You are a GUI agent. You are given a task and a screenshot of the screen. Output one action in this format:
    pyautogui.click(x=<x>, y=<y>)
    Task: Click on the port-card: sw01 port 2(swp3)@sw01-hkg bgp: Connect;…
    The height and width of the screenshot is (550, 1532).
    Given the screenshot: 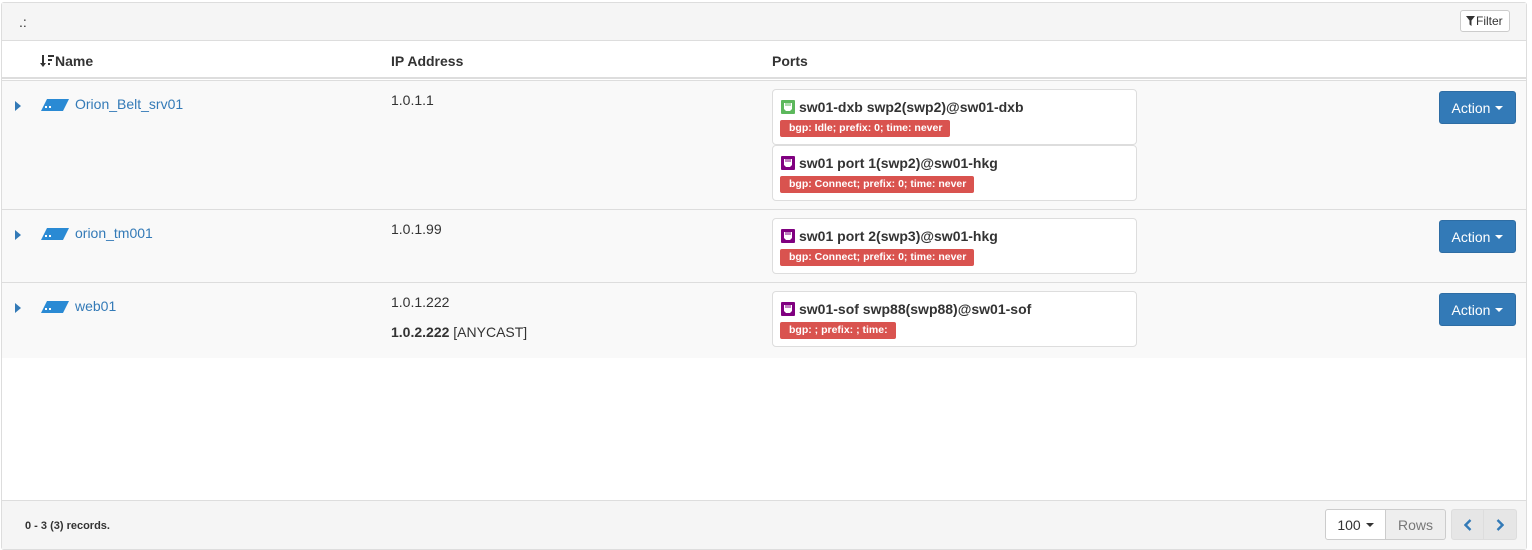 What is the action you would take?
    pyautogui.click(x=954, y=246)
    